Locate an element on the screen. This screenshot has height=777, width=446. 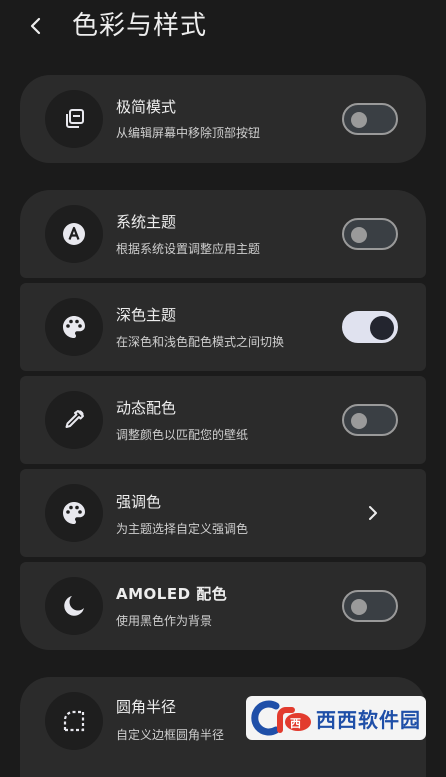
letter-a-icon is located at coordinates (74, 234).